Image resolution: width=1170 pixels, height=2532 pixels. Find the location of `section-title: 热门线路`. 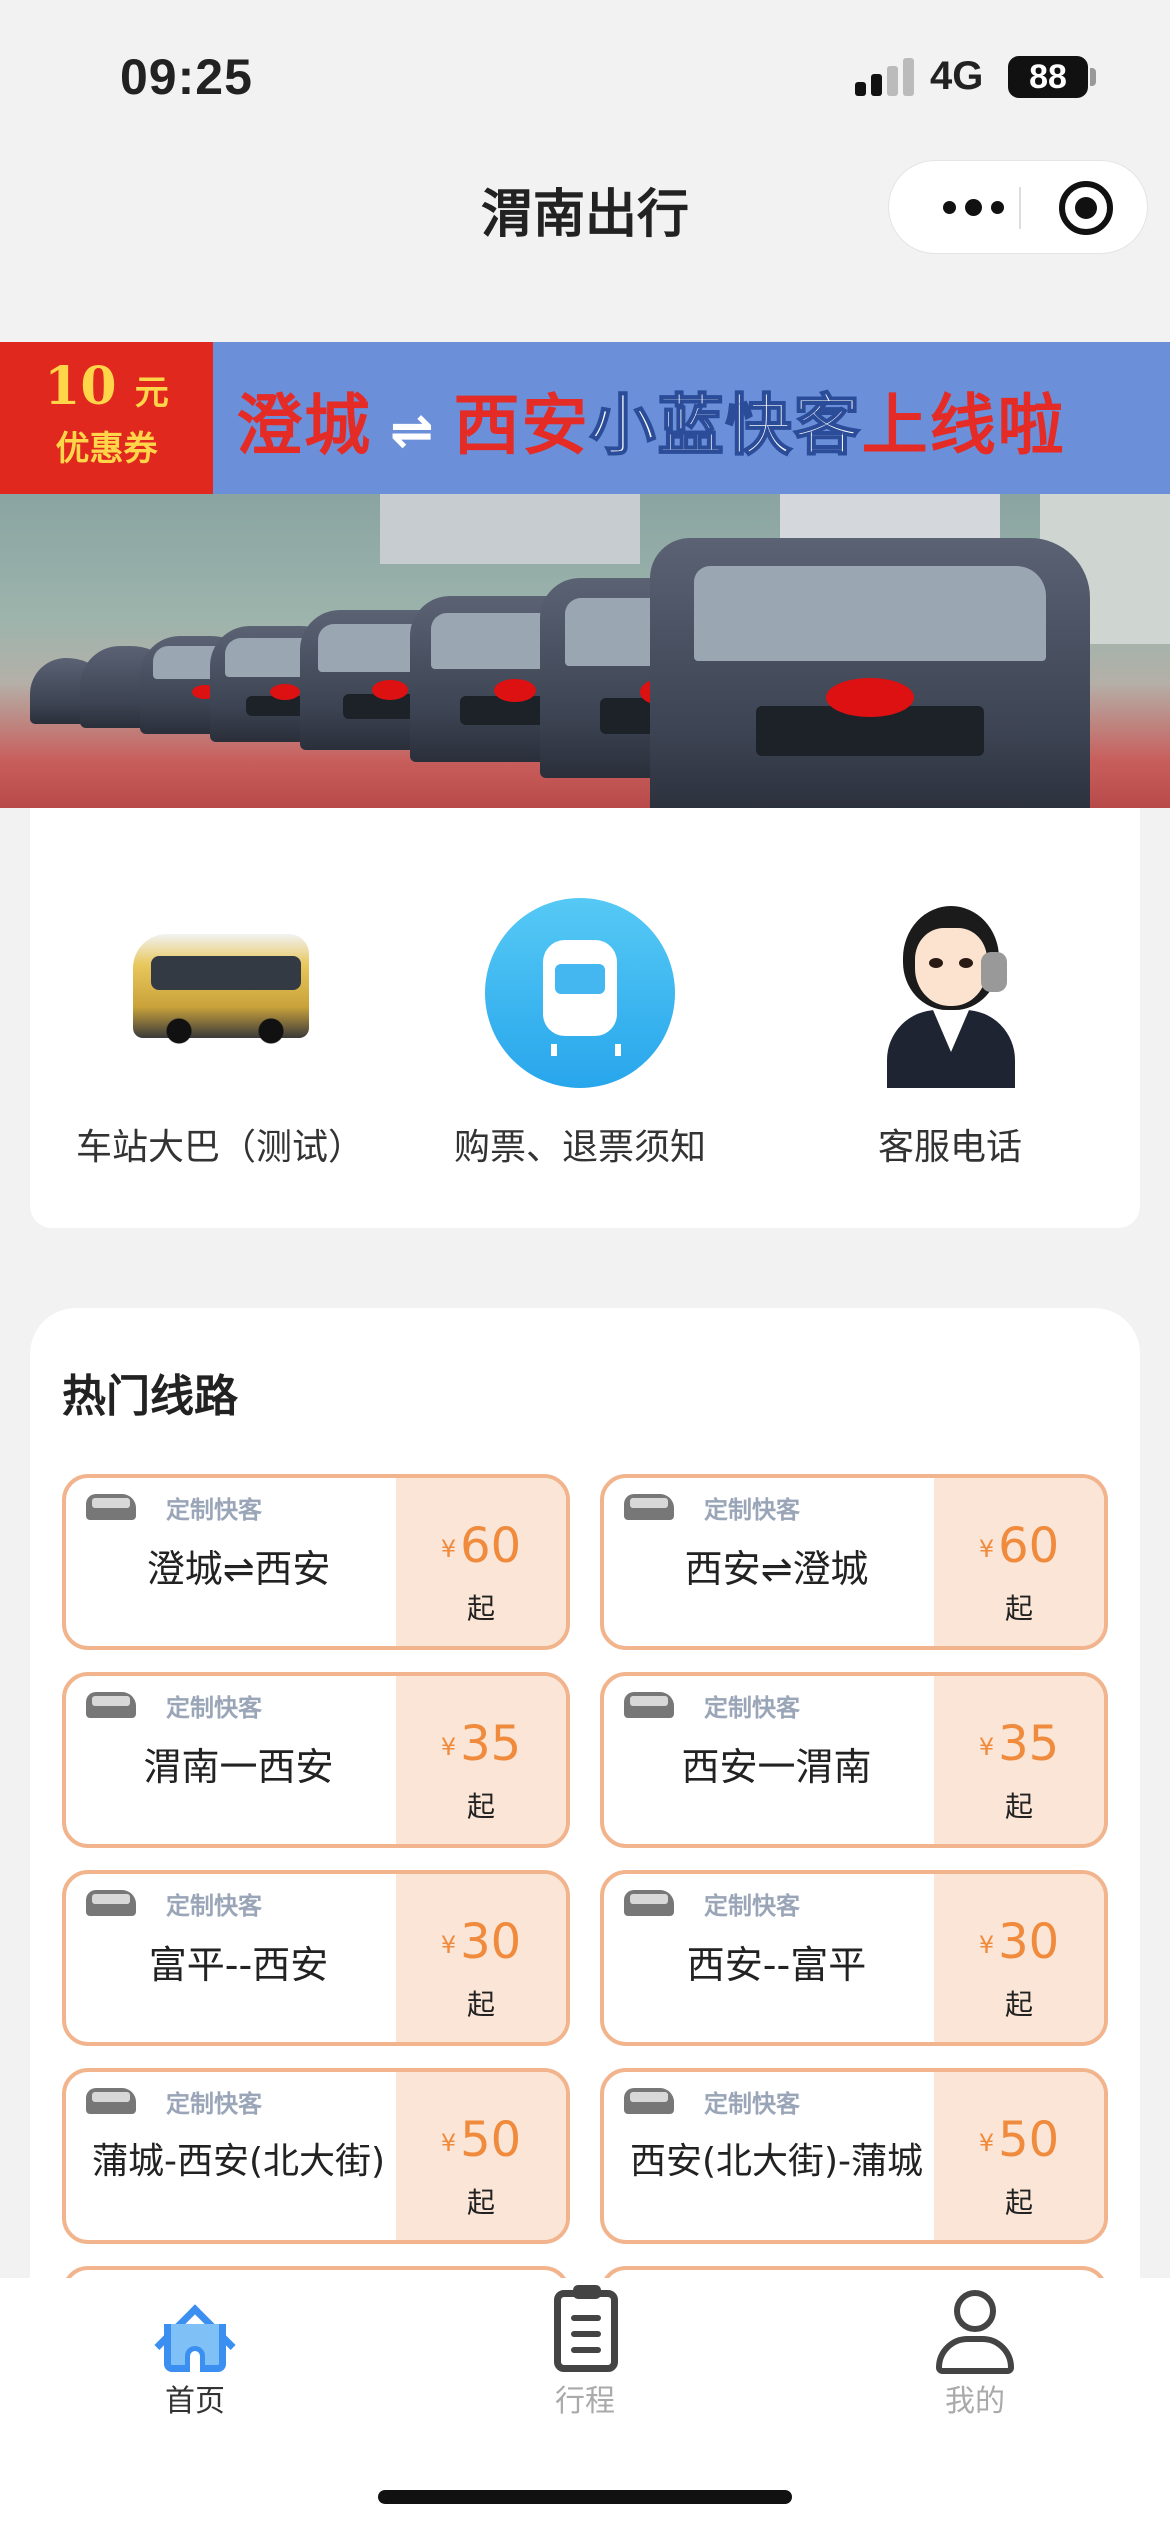

section-title: 热门线路 is located at coordinates (150, 1396).